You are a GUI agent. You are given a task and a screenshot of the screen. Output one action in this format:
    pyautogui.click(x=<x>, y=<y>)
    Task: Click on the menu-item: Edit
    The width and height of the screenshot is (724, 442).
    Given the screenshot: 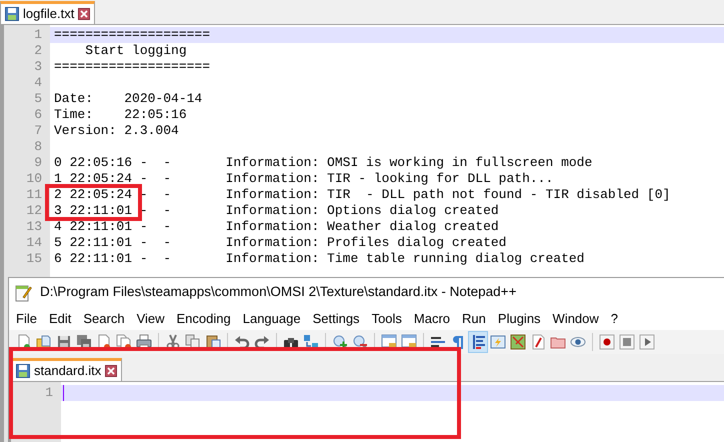 What is the action you would take?
    pyautogui.click(x=60, y=318)
    